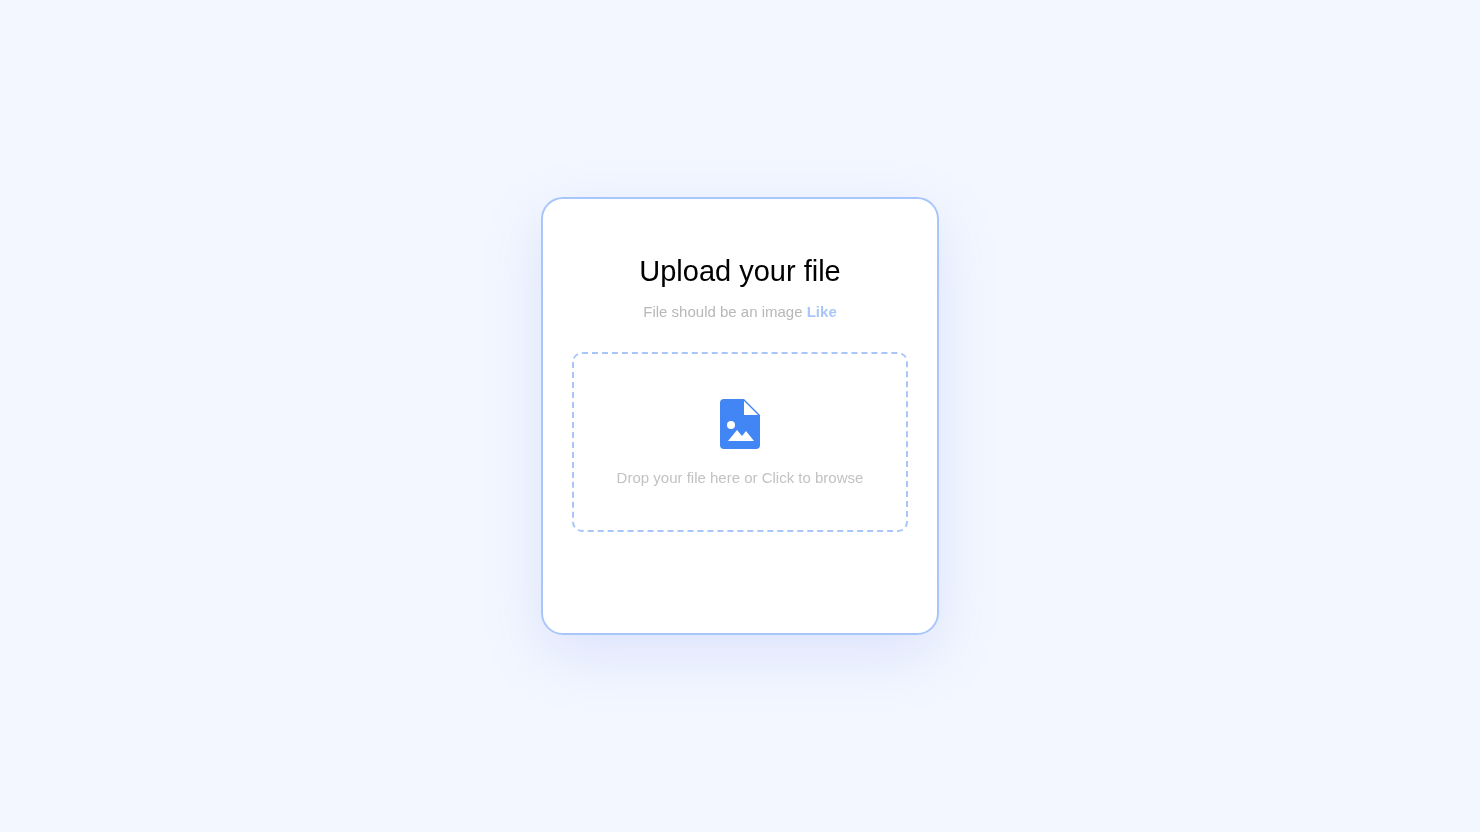 This screenshot has width=1480, height=832. Describe the element at coordinates (740, 271) in the screenshot. I see `card-title: Upload your file` at that location.